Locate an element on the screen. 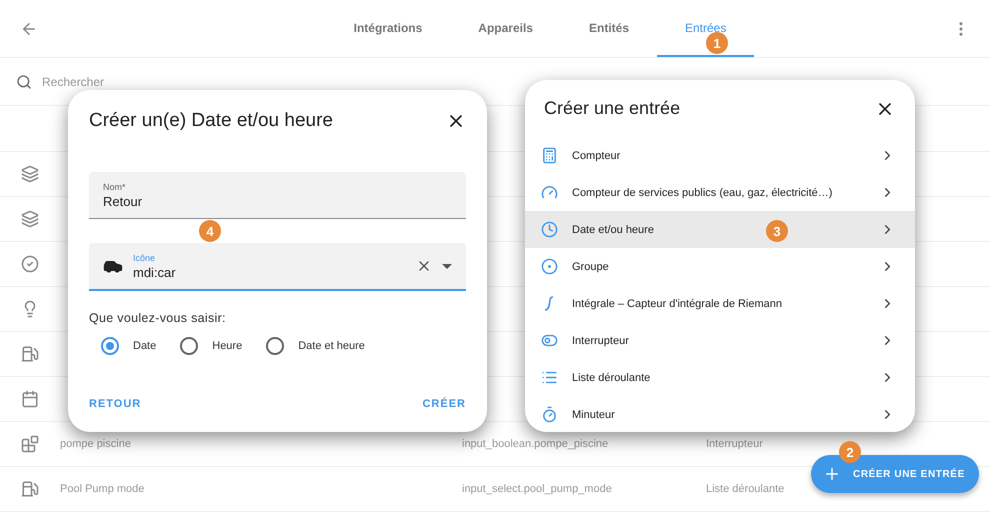 The width and height of the screenshot is (990, 521). table-cell-text: pompe piscine is located at coordinates (96, 444).